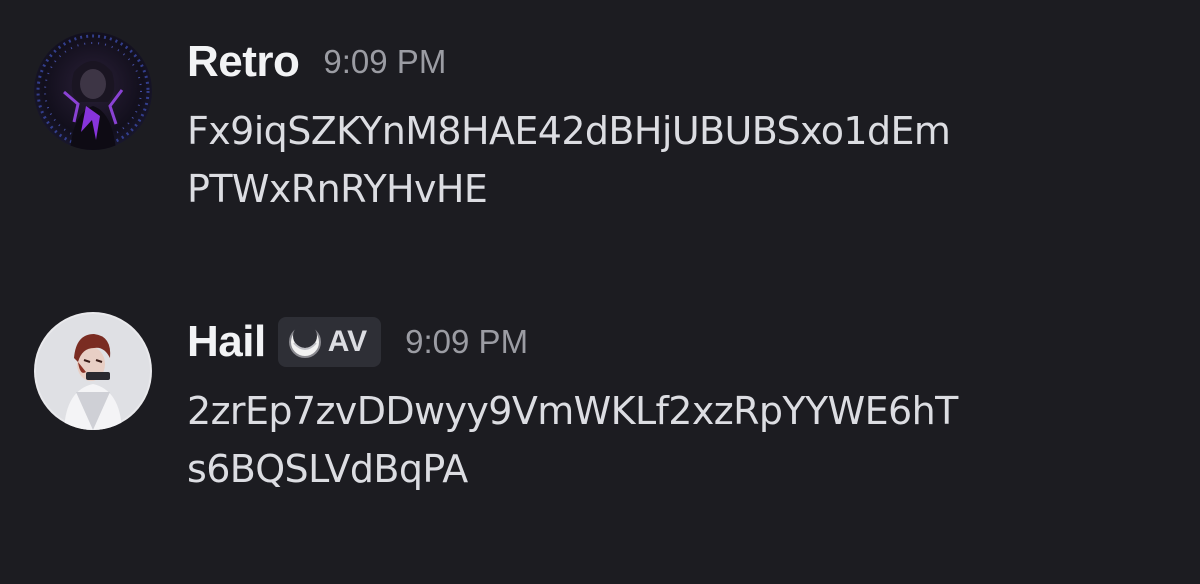 This screenshot has height=584, width=1200. What do you see at coordinates (572, 411) in the screenshot?
I see `message-text-line: 2zrEp7zvDDwyy9VmWKLf2xzRpYYWE6hT` at bounding box center [572, 411].